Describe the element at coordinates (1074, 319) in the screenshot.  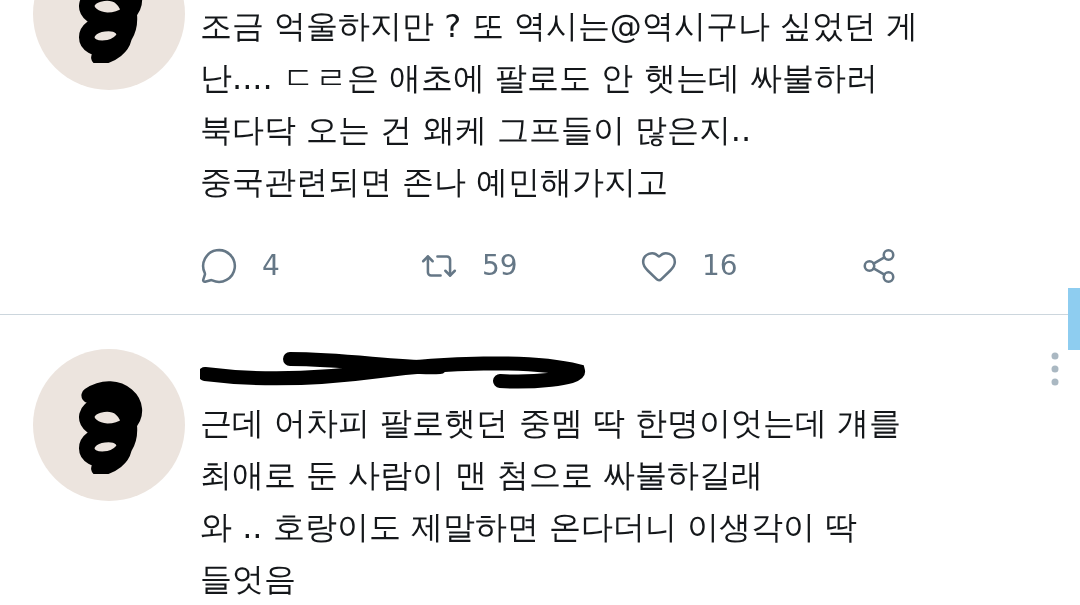
I see `scrollbar-thumb` at that location.